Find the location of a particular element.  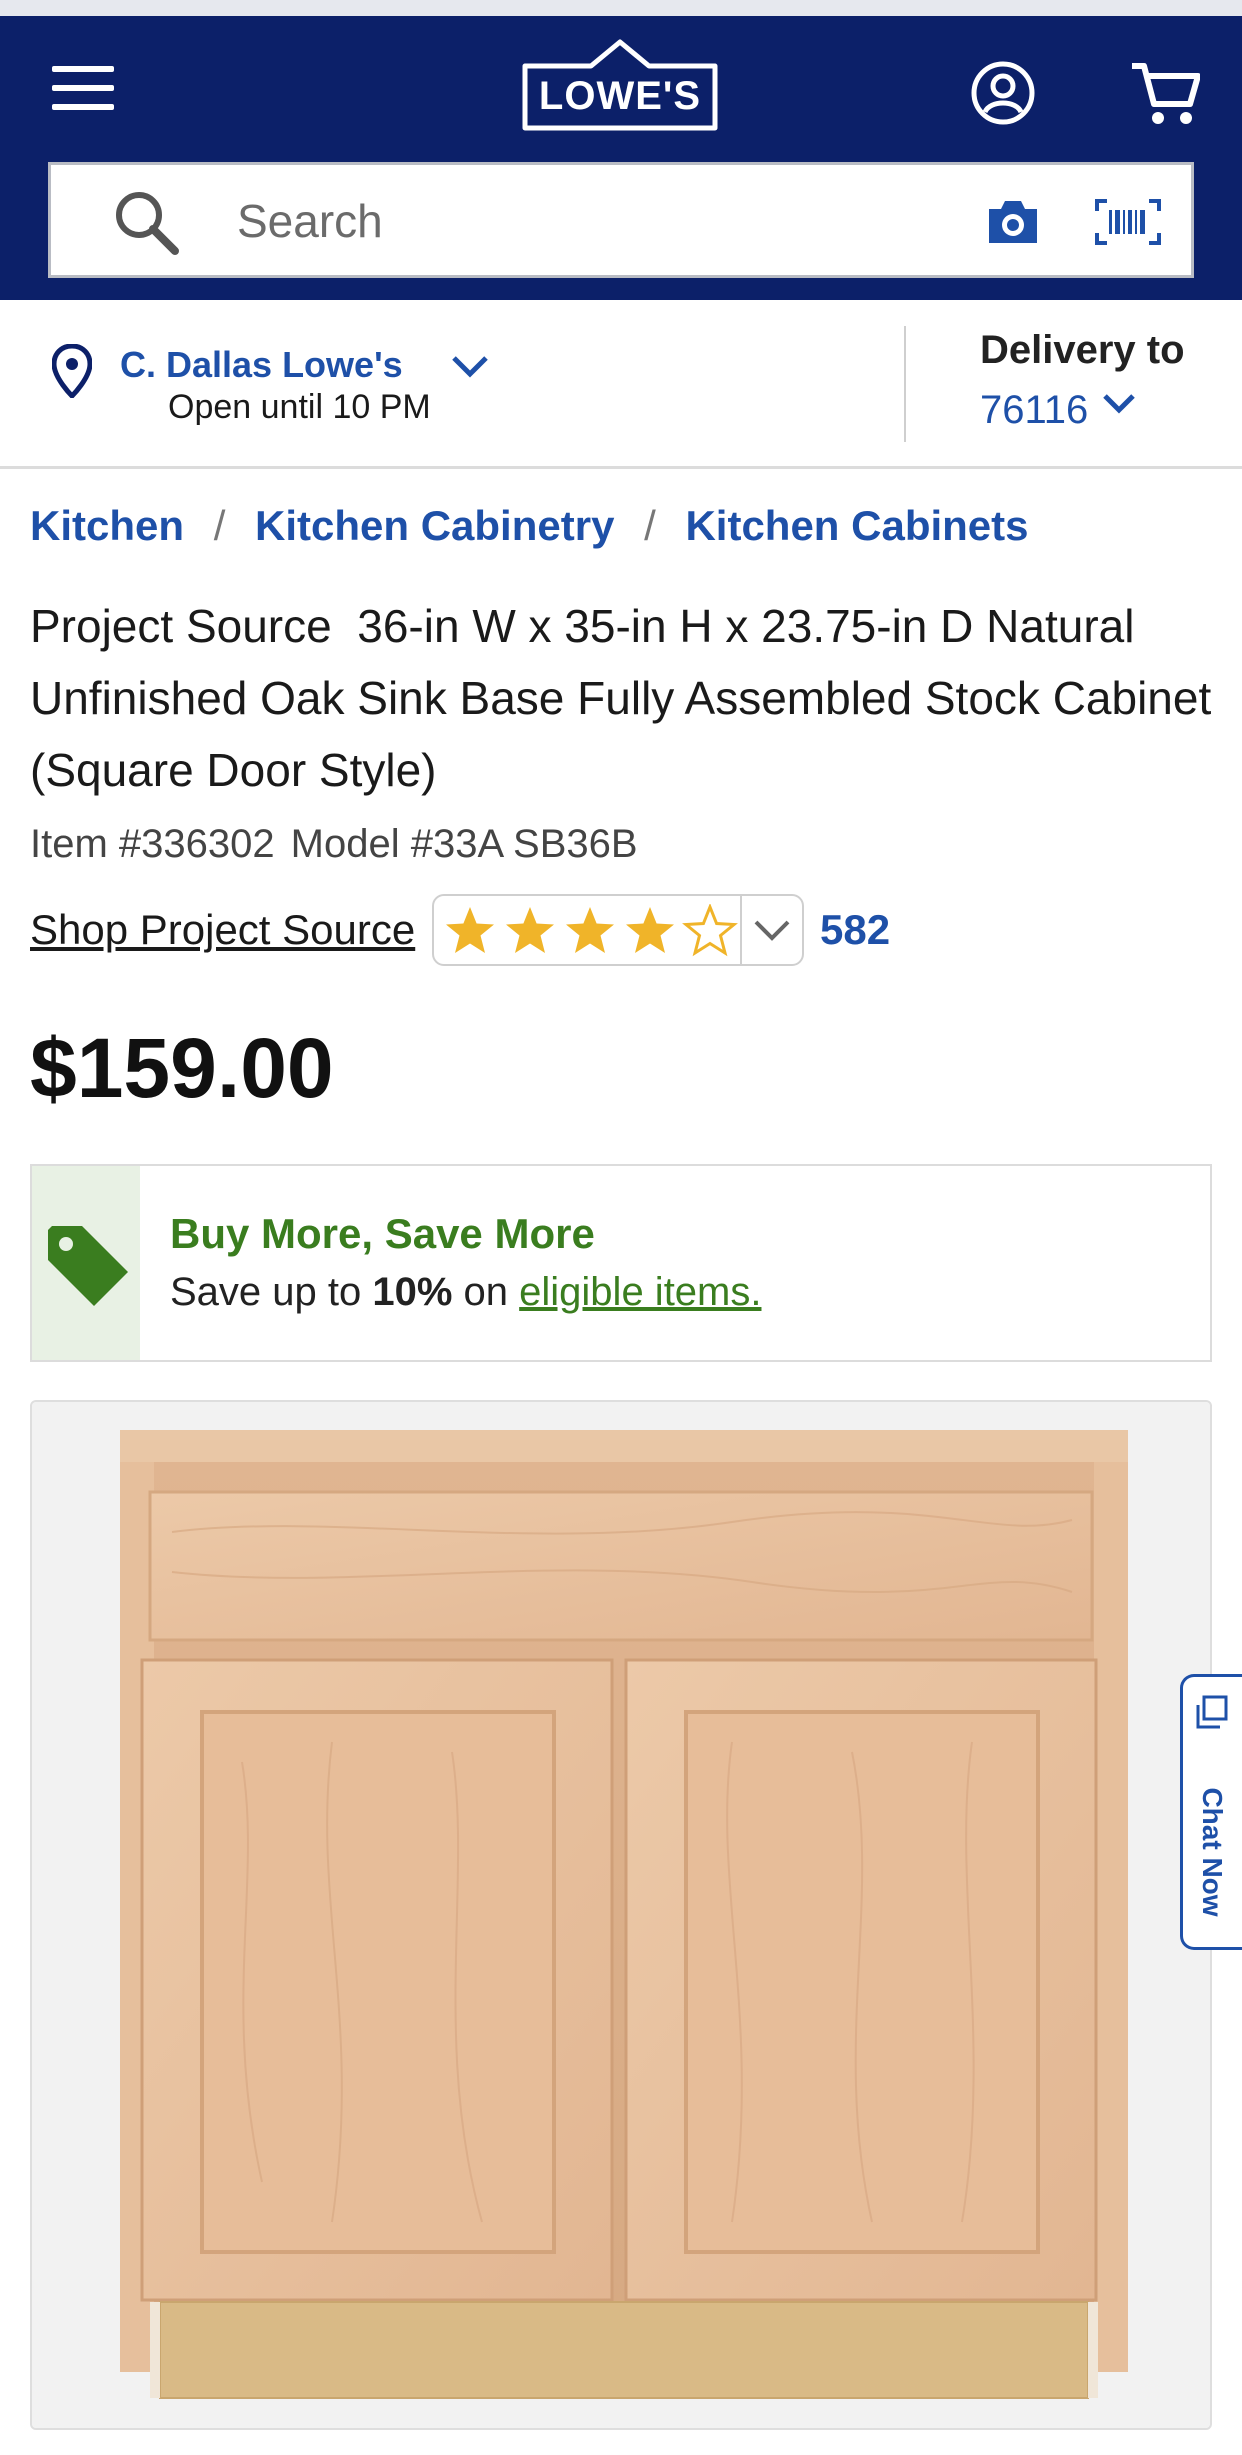

hamburger-menu-icon is located at coordinates (84, 88).